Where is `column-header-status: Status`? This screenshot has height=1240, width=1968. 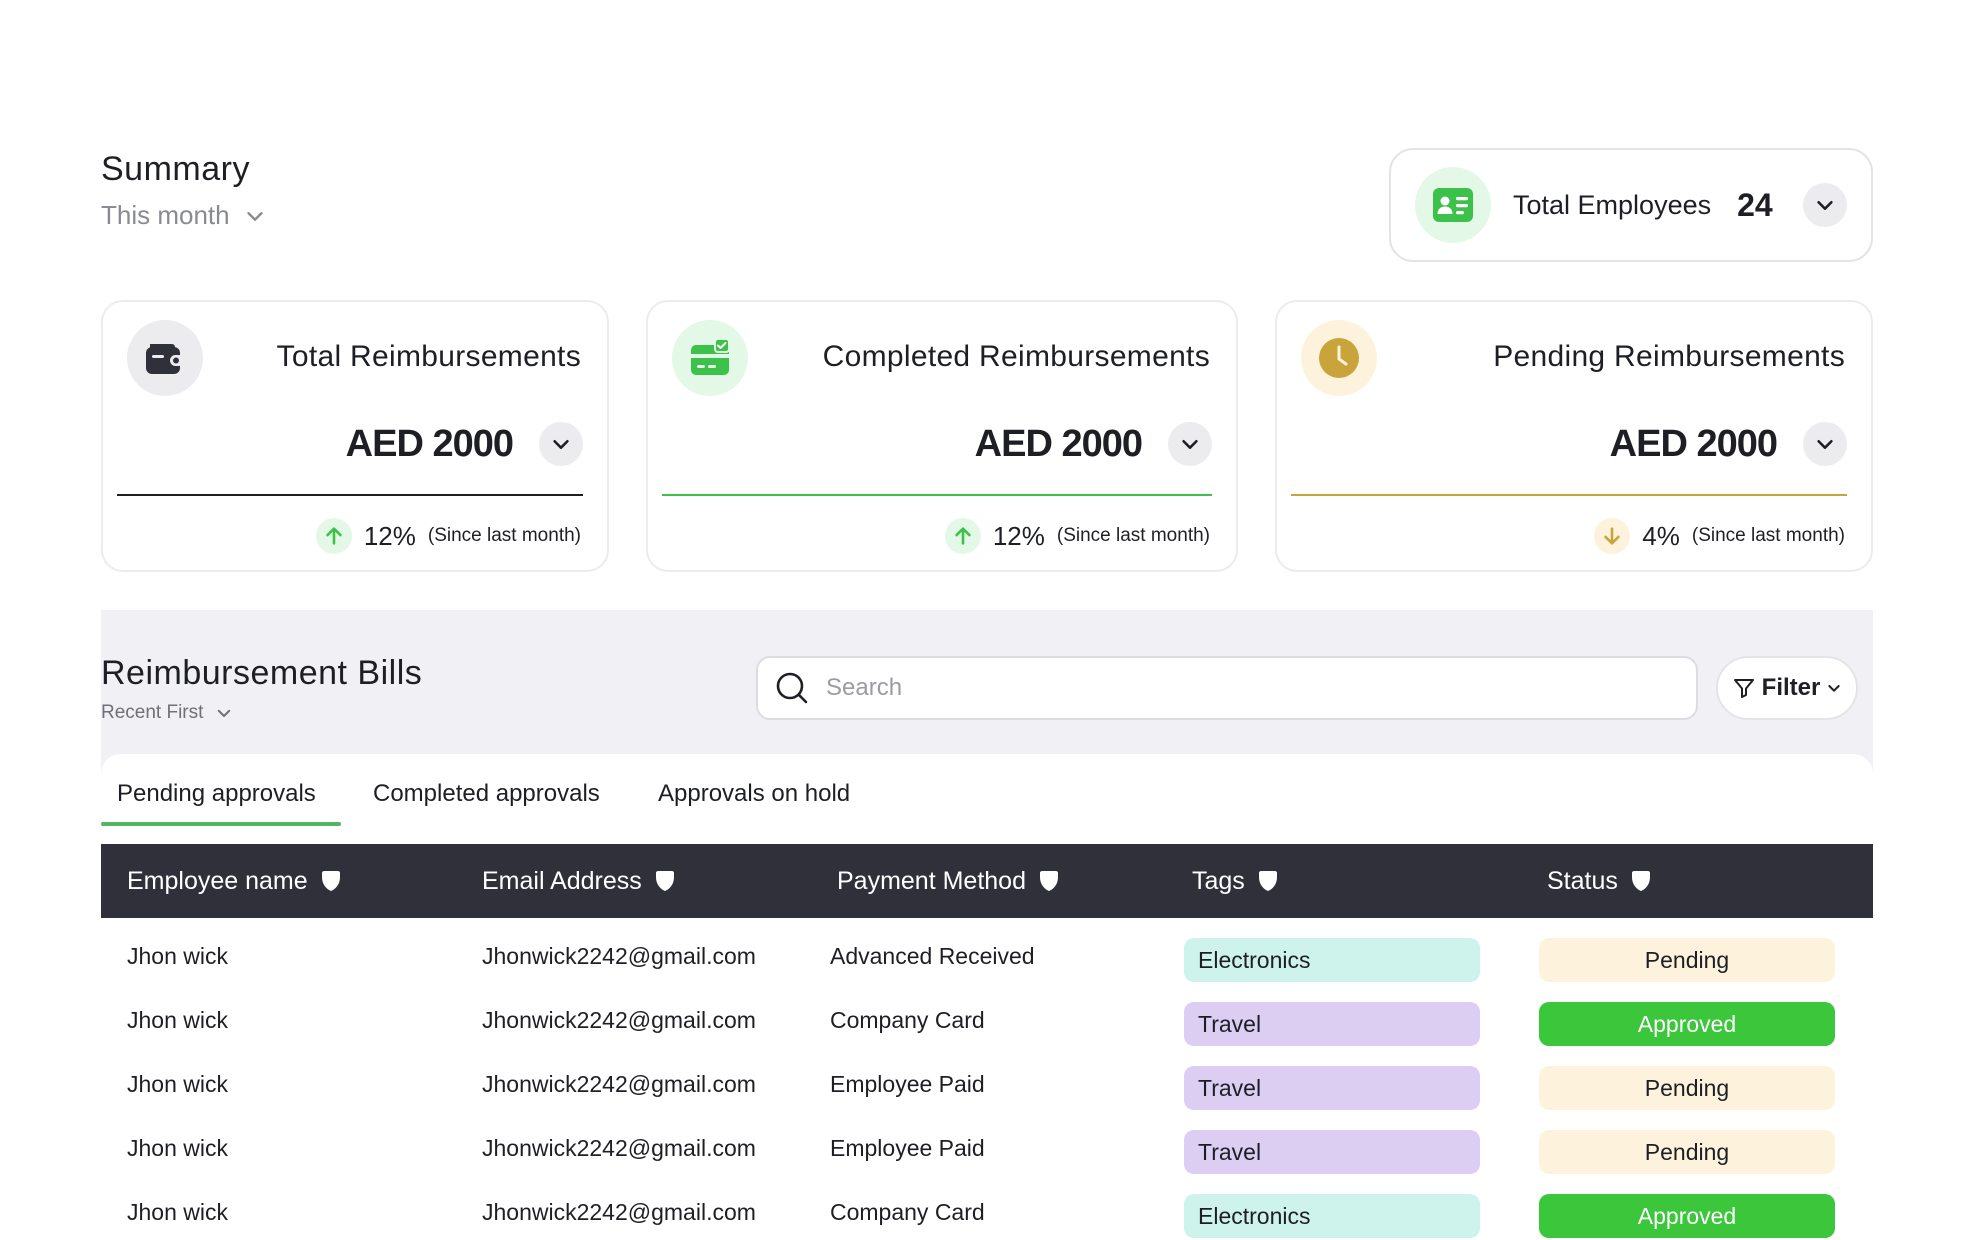
column-header-status: Status is located at coordinates (1599, 881).